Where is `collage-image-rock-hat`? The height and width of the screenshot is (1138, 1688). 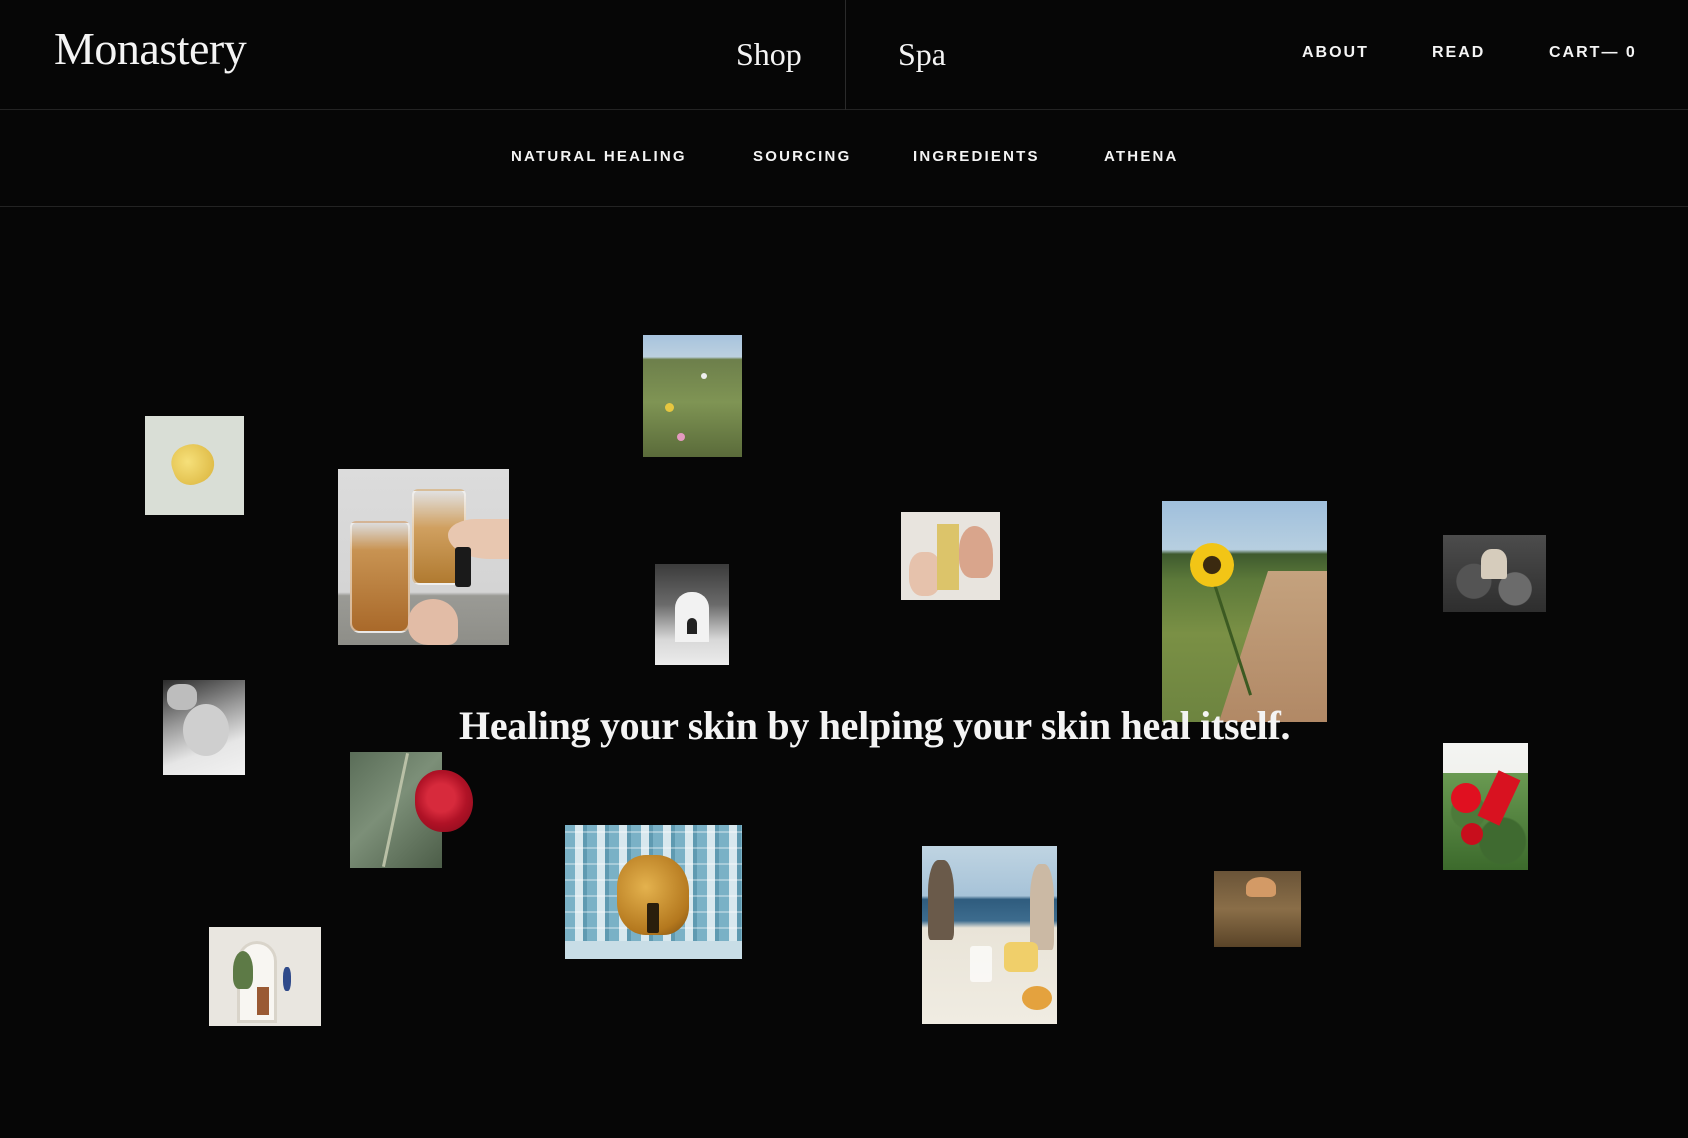 collage-image-rock-hat is located at coordinates (1257, 909).